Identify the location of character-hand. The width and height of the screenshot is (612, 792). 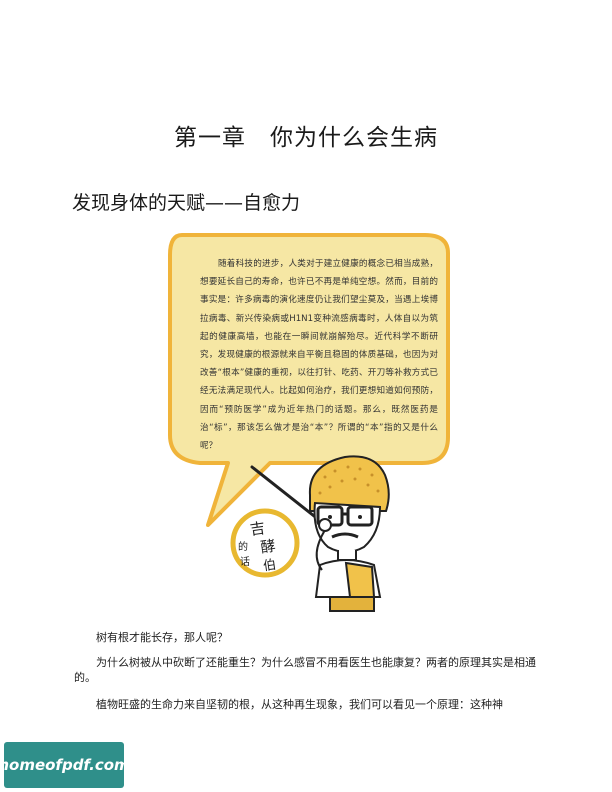
(325, 525).